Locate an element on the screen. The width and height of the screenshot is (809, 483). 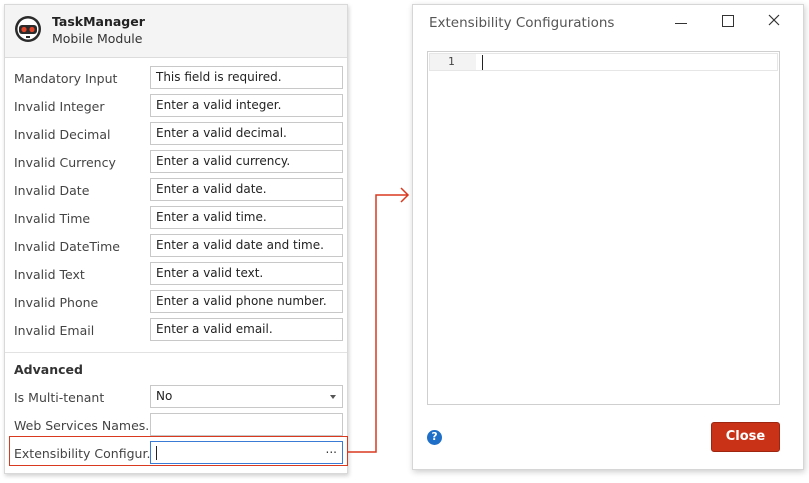
module-name: TaskManager is located at coordinates (98, 21).